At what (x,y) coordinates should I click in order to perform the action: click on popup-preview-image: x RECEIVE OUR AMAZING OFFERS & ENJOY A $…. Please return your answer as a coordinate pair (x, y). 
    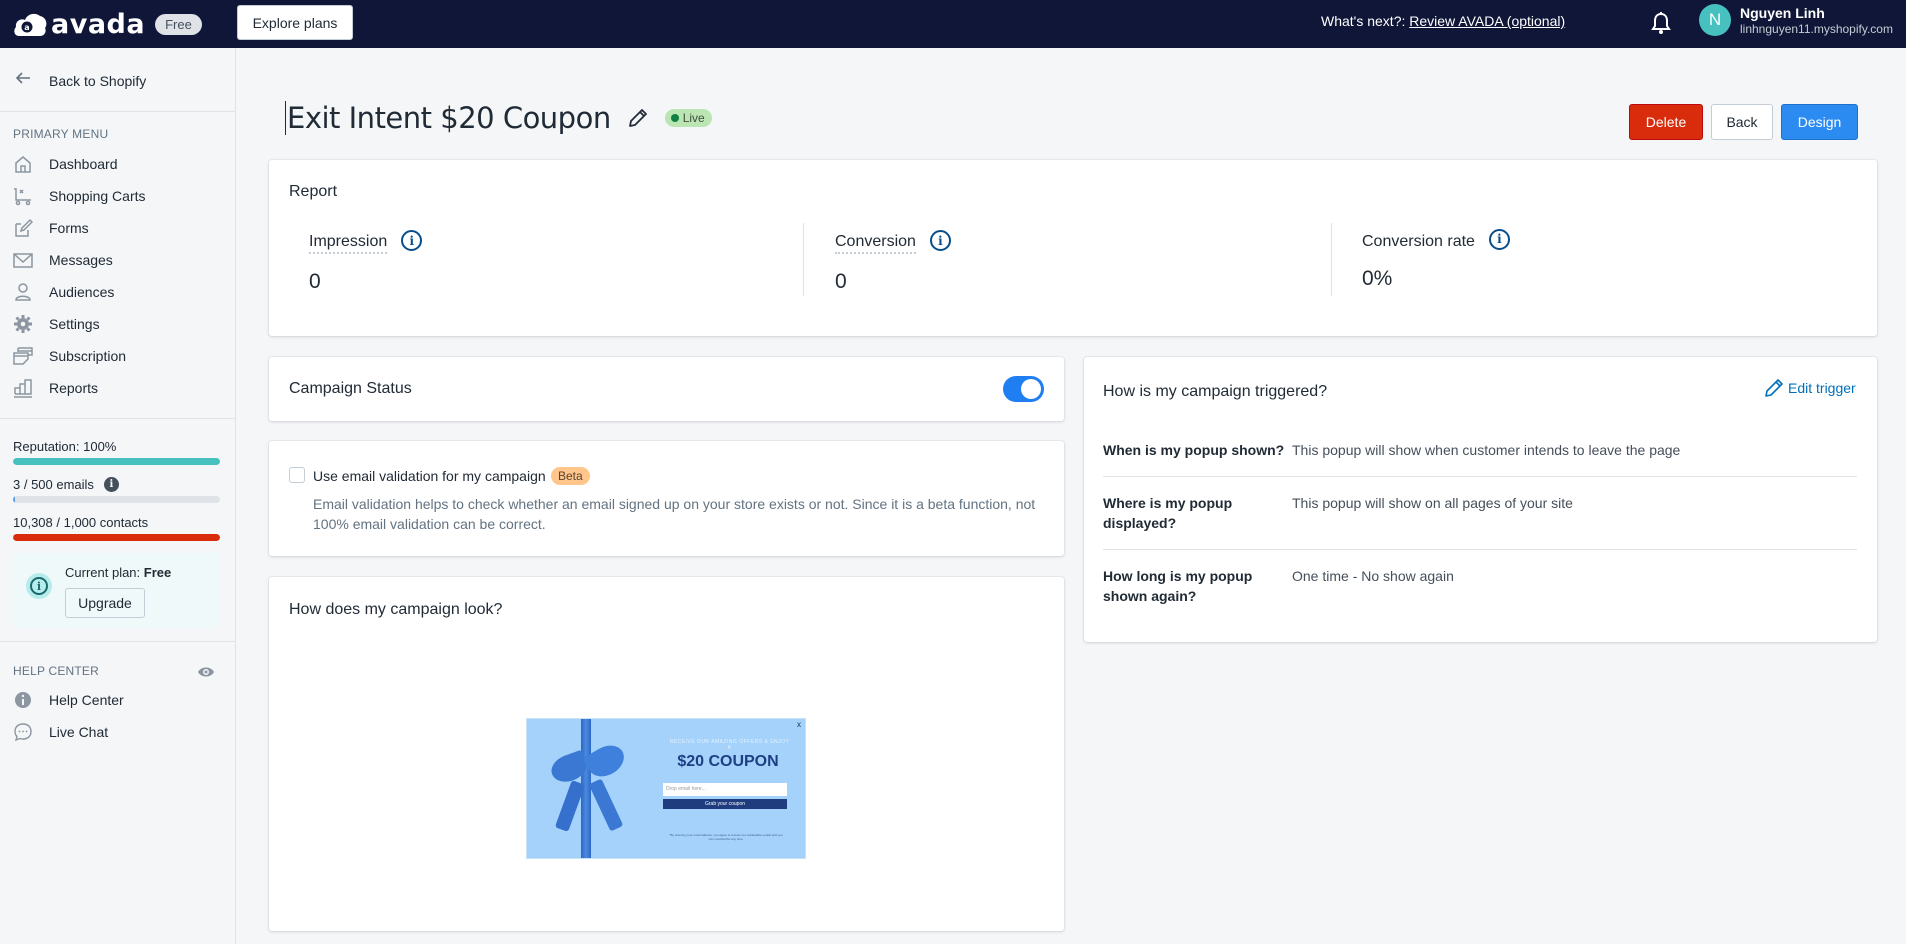
    Looking at the image, I should click on (666, 788).